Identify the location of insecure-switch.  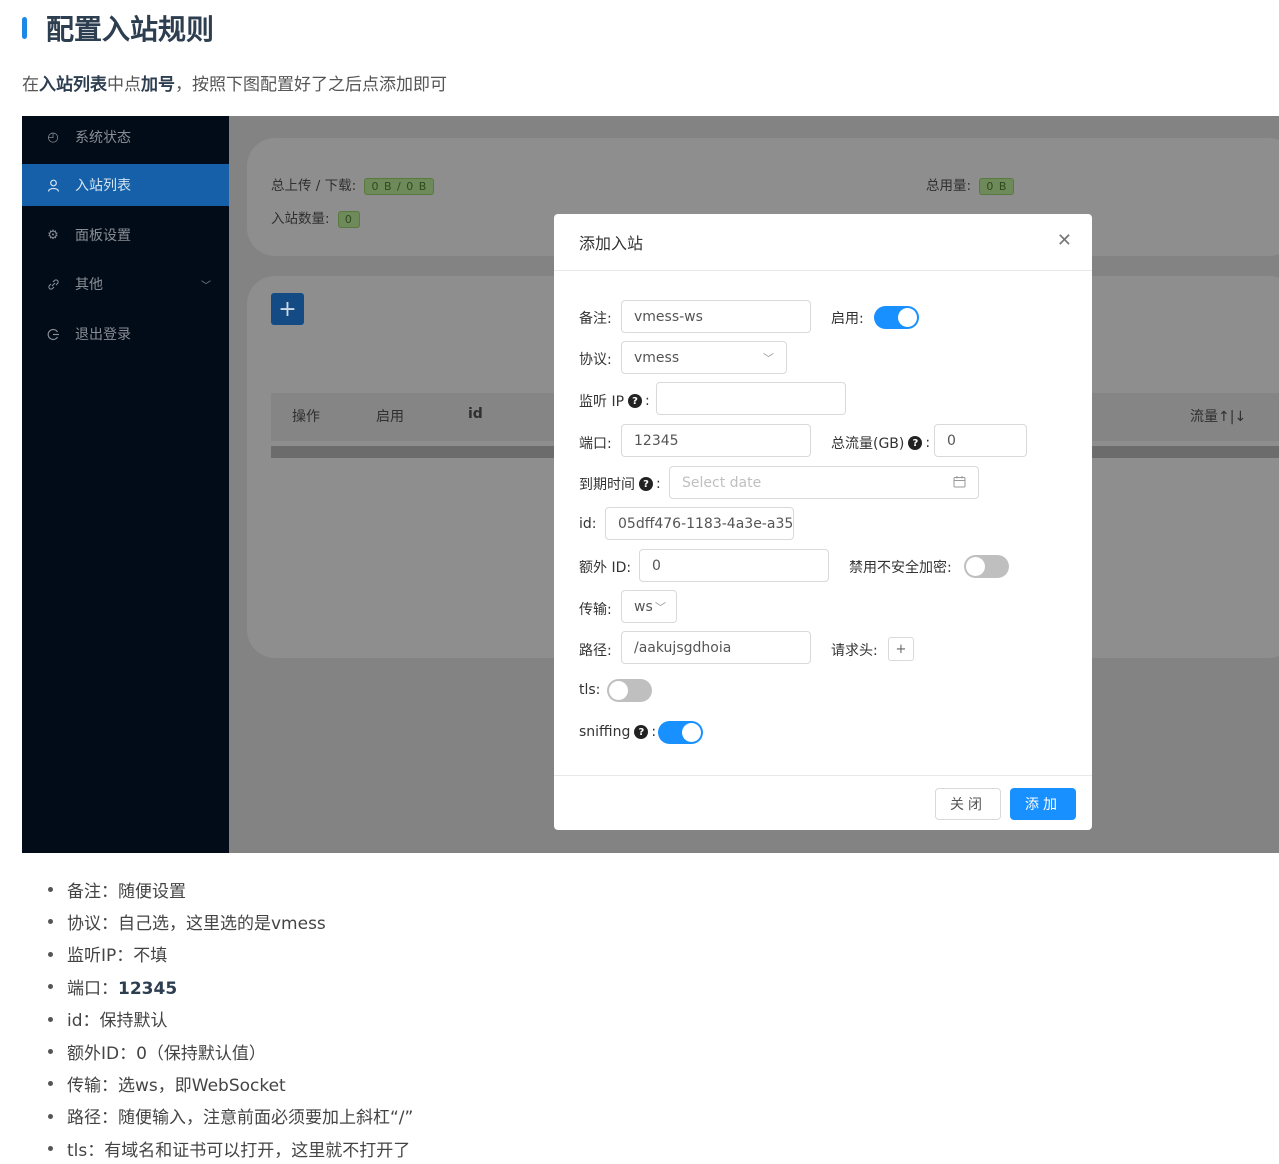
(986, 566).